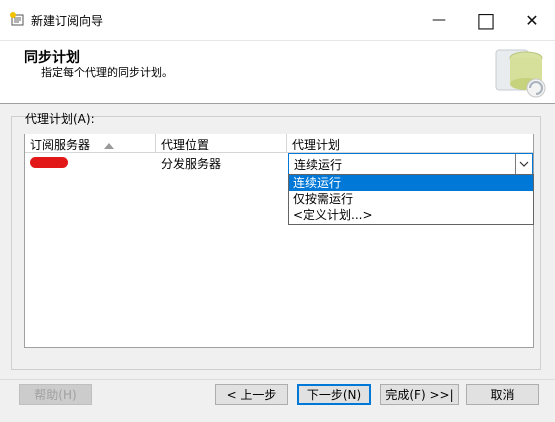 The width and height of the screenshot is (555, 422). What do you see at coordinates (251, 394) in the screenshot?
I see `back-button: < 上一步` at bounding box center [251, 394].